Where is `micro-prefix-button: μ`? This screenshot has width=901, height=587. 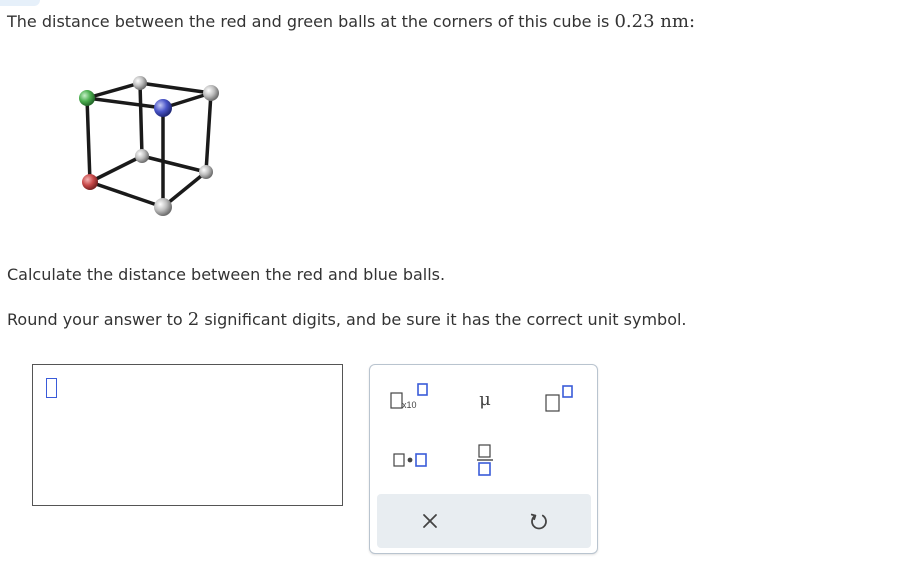
micro-prefix-button: μ is located at coordinates (485, 399).